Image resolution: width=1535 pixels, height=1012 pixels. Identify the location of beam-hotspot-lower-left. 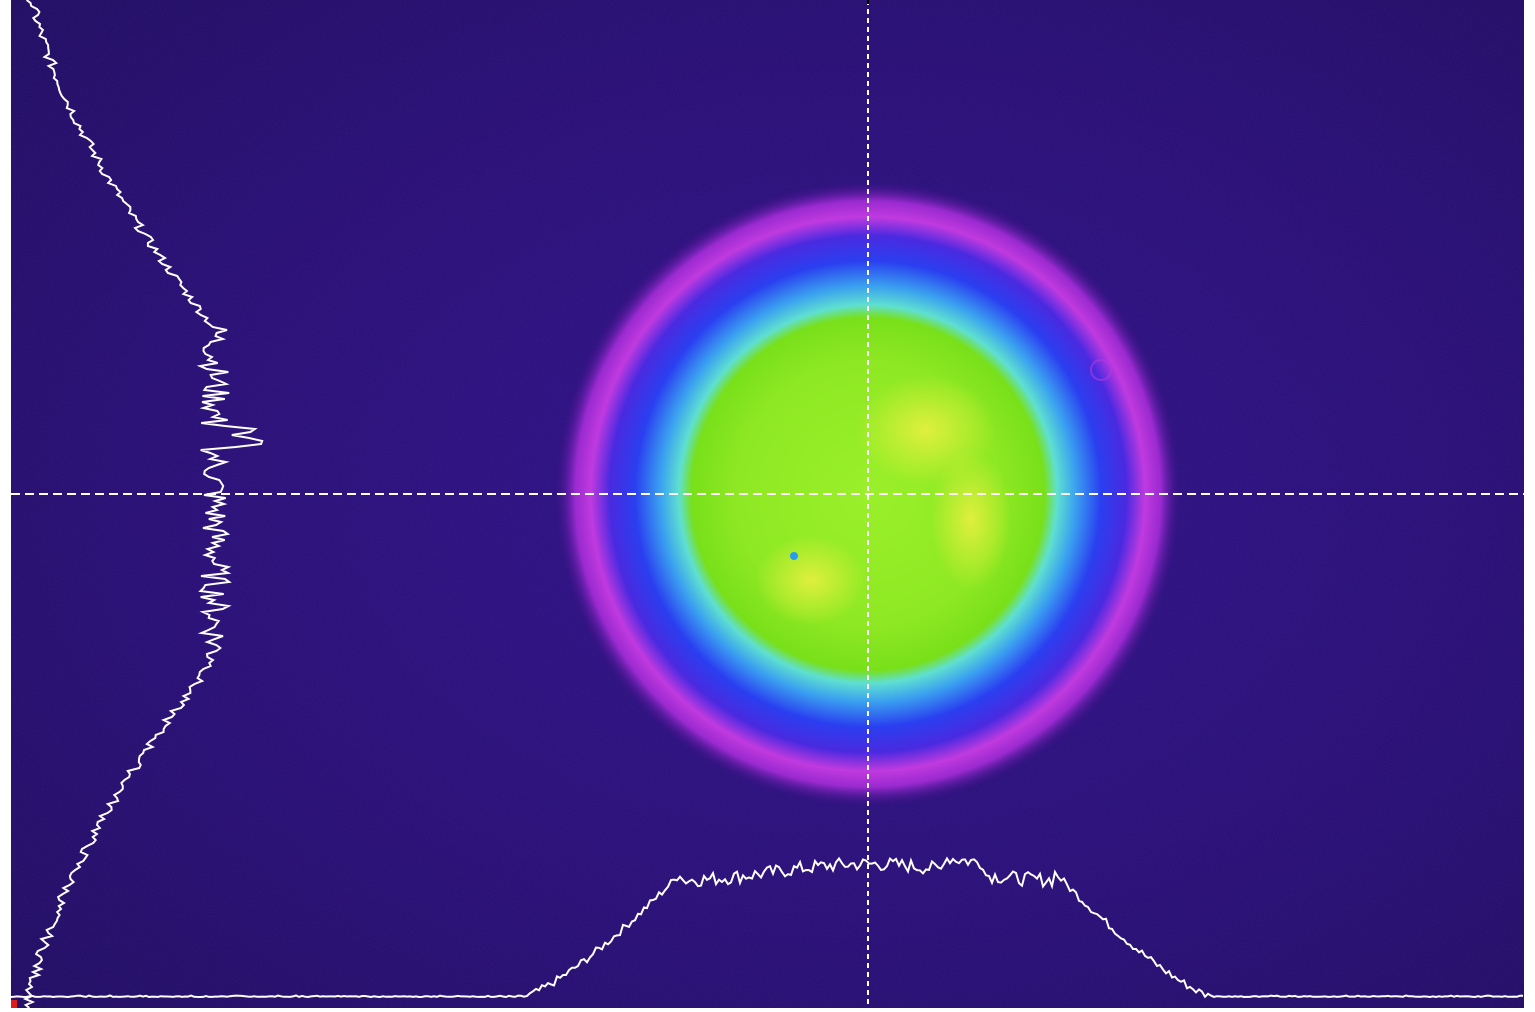
(811, 580).